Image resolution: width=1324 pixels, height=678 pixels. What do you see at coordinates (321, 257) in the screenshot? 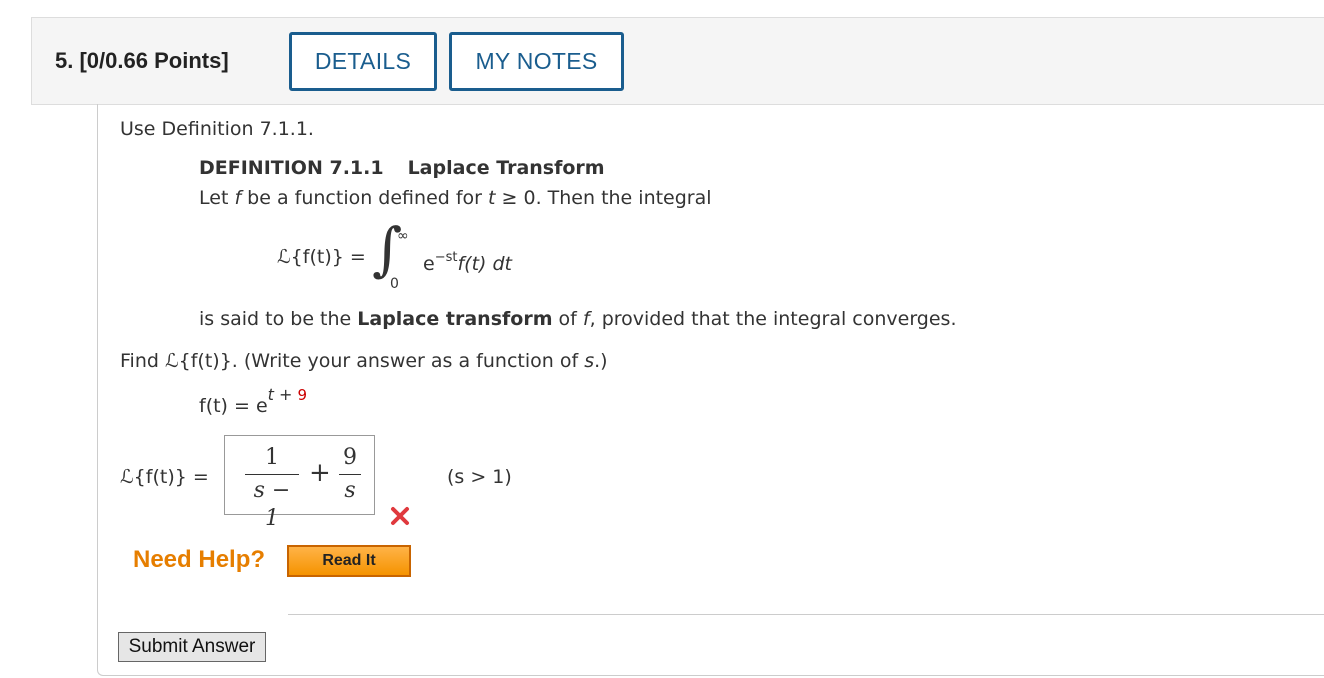
I see `integral-lhs: ℒ{f(t)} =` at bounding box center [321, 257].